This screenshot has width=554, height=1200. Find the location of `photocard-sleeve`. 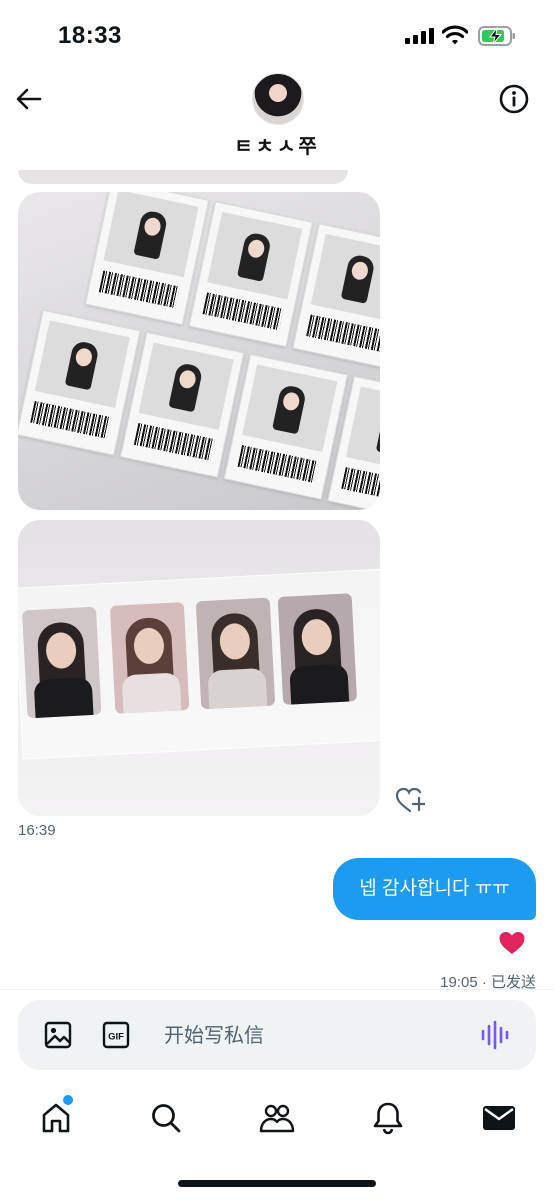

photocard-sleeve is located at coordinates (199, 664).